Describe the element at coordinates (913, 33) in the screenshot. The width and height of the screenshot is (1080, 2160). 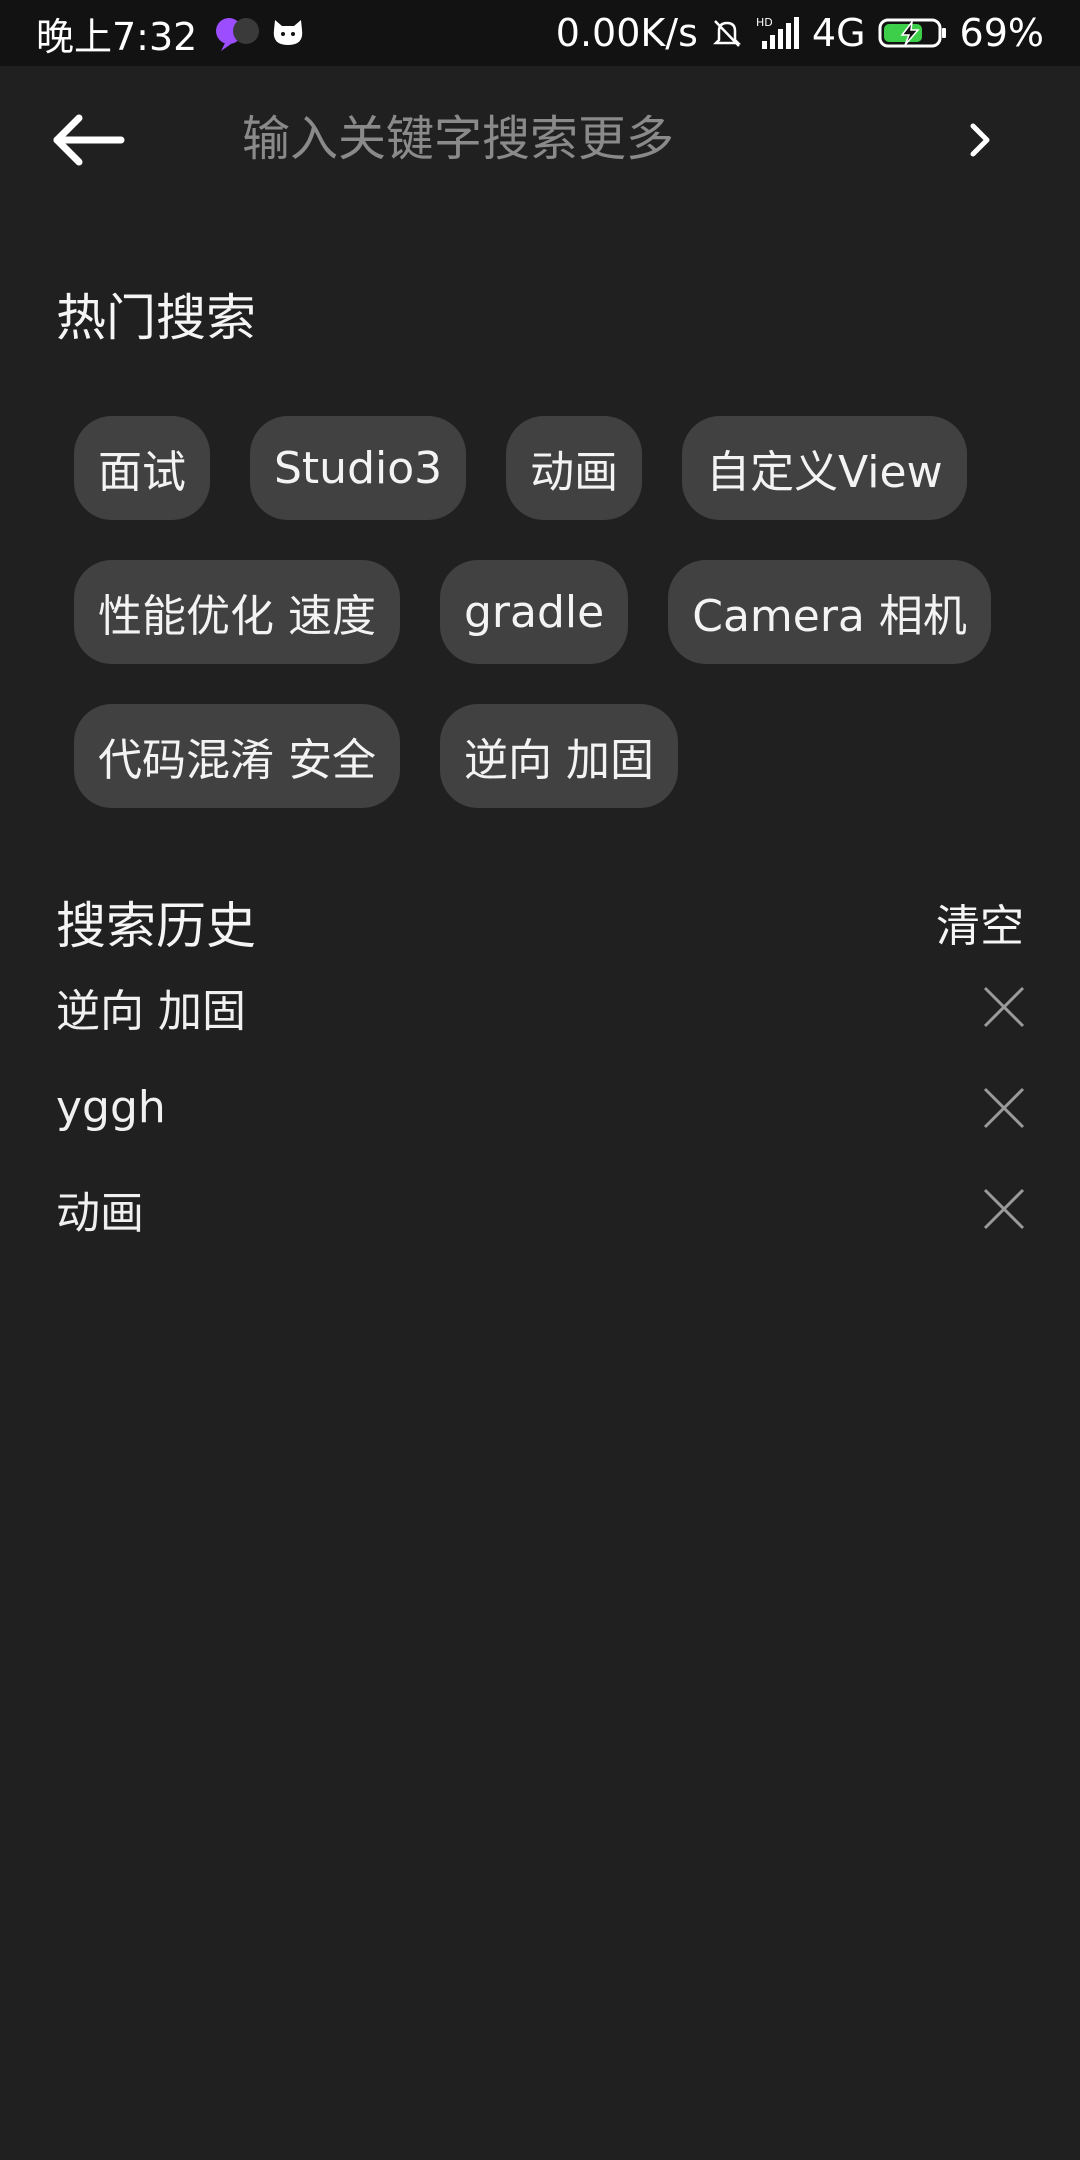
I see `charging-battery-icon` at that location.